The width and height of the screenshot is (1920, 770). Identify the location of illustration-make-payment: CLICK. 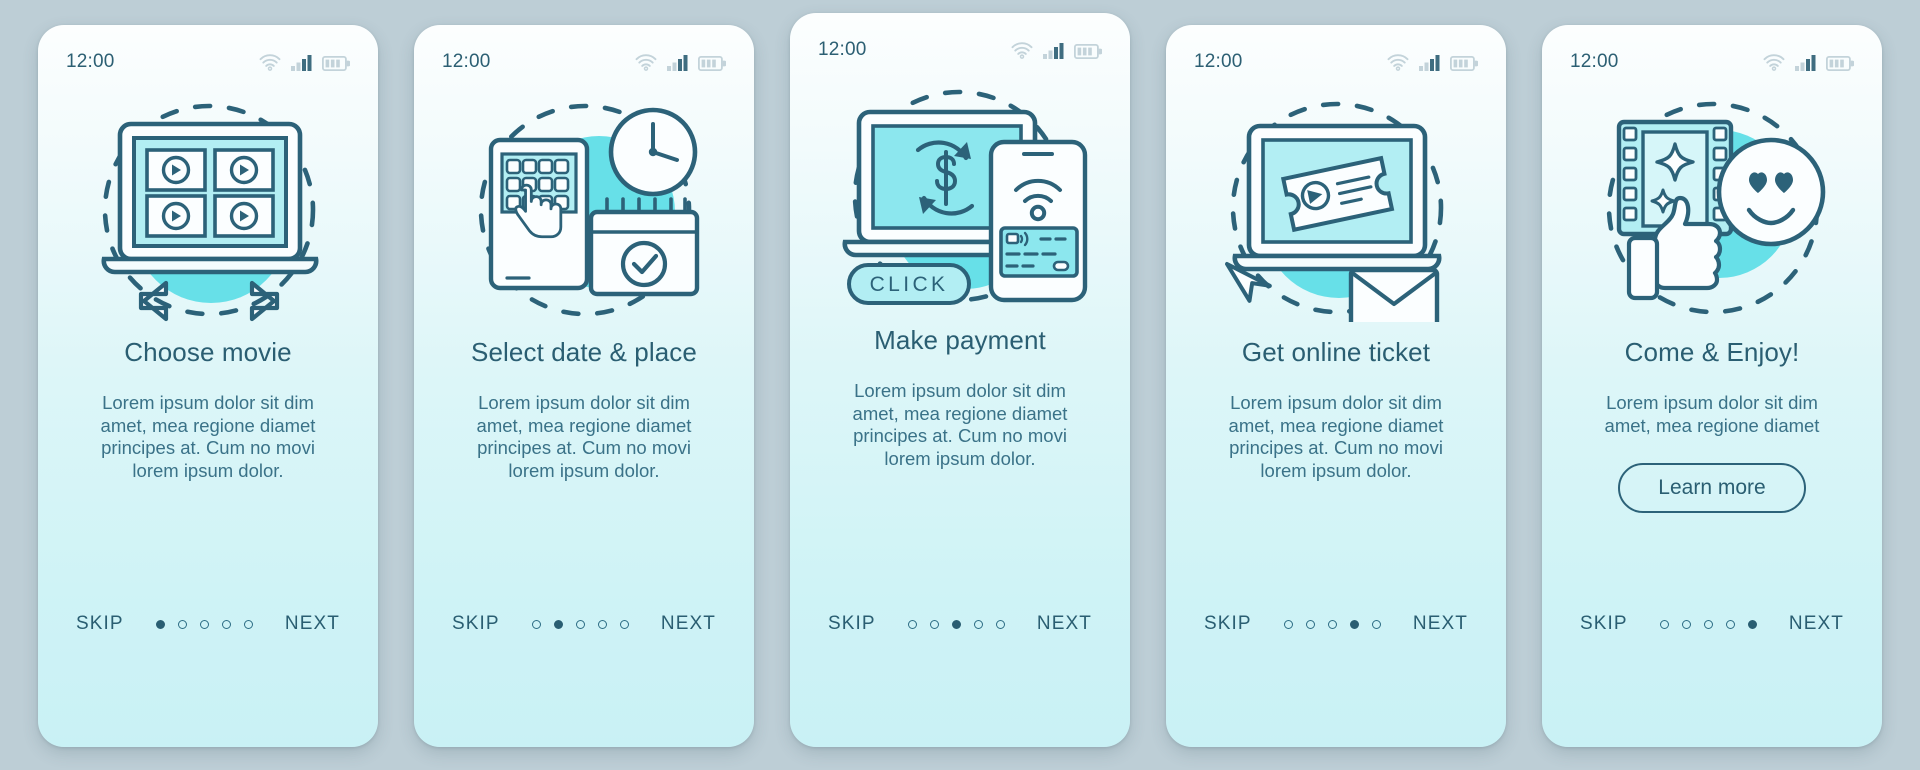
(960, 195).